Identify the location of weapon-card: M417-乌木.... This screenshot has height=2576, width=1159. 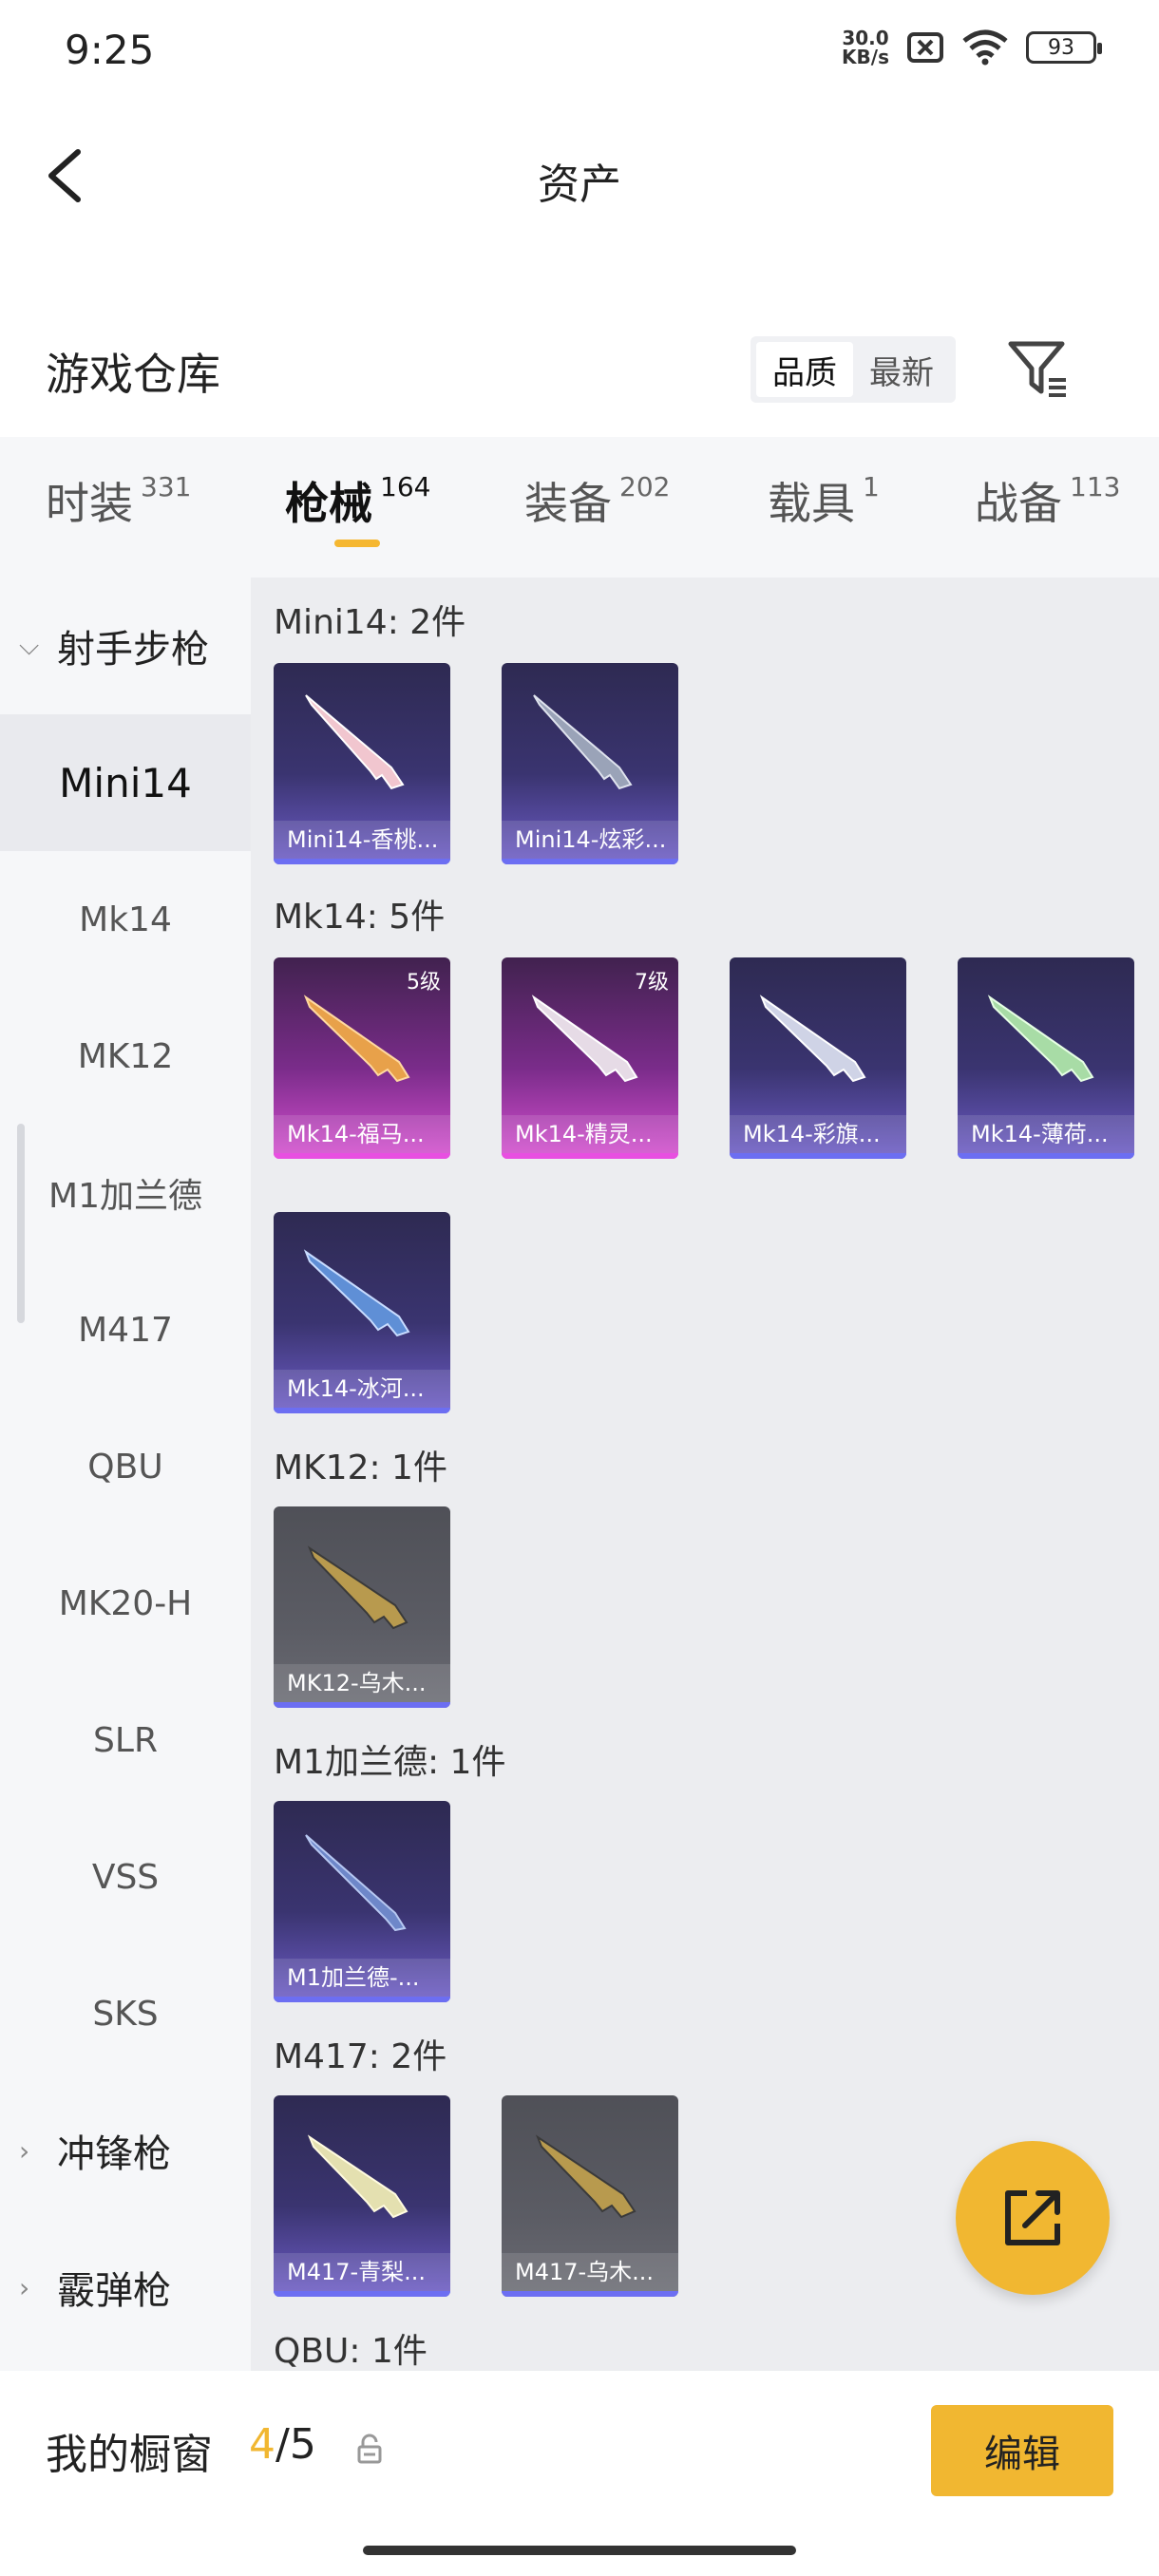
(590, 2196).